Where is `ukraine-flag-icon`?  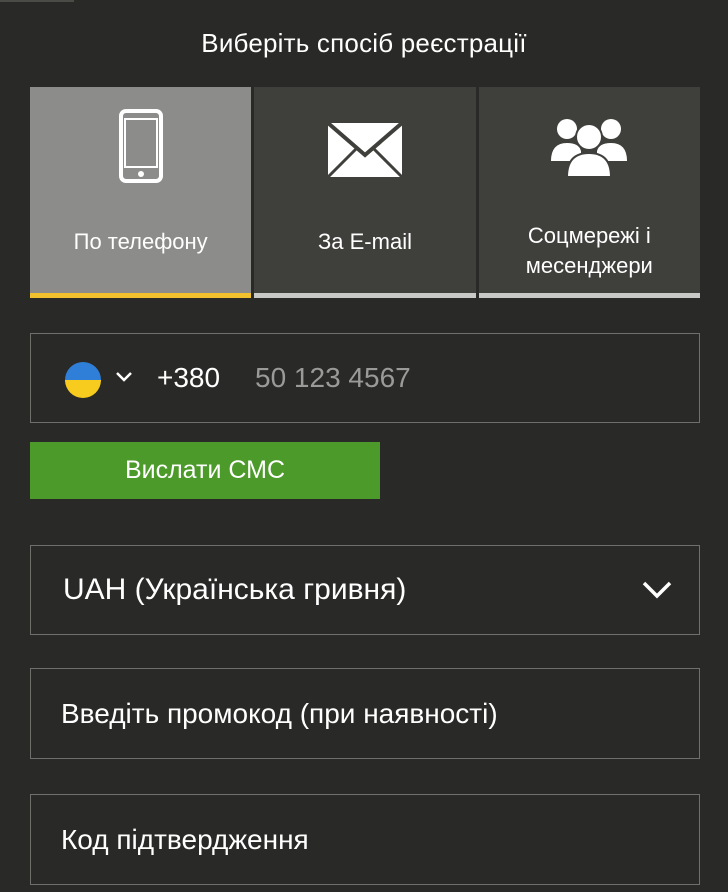 ukraine-flag-icon is located at coordinates (83, 380).